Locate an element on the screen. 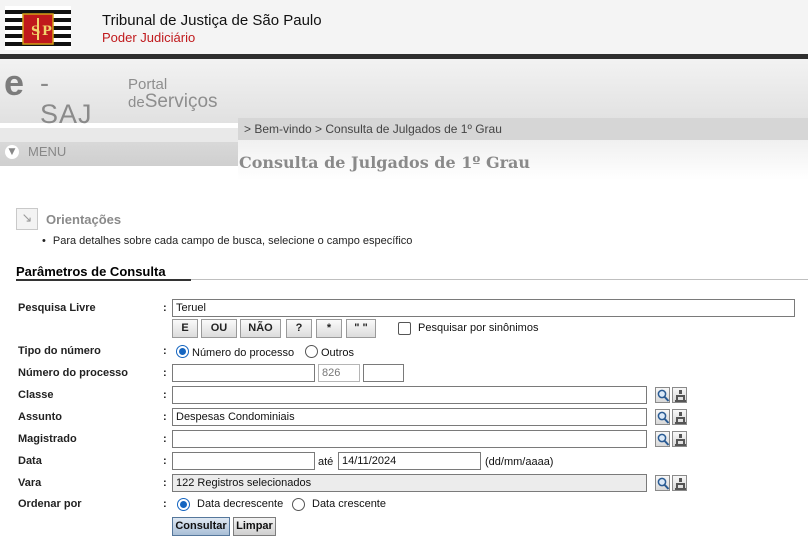 This screenshot has width=808, height=547. svg-text: P is located at coordinates (47, 31).